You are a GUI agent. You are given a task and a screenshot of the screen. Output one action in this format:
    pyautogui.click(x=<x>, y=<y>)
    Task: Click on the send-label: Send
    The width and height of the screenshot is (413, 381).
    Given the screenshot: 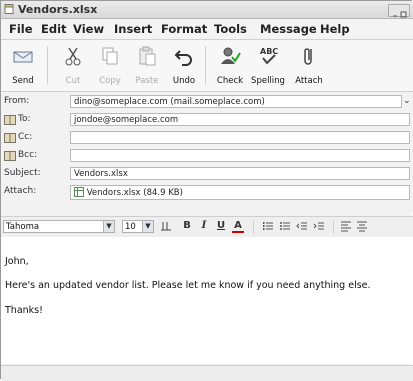 What is the action you would take?
    pyautogui.click(x=23, y=81)
    